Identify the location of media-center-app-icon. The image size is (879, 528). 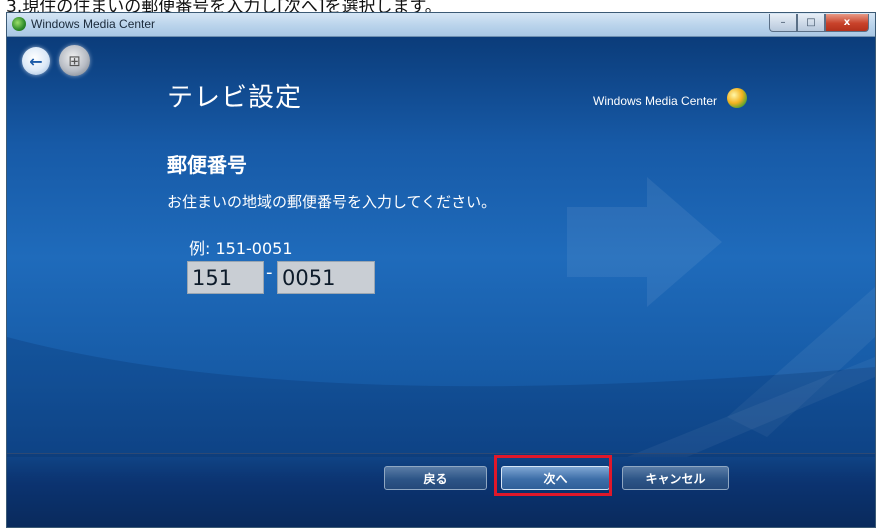
(19, 24).